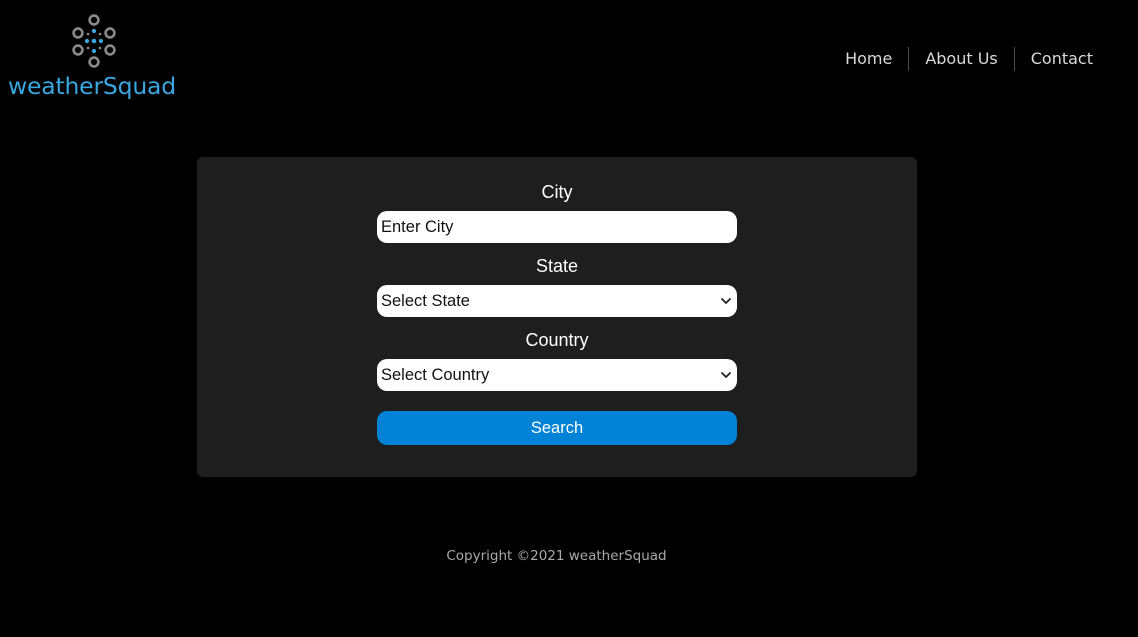 The width and height of the screenshot is (1138, 637). Describe the element at coordinates (557, 375) in the screenshot. I see `country-select: Select Country` at that location.